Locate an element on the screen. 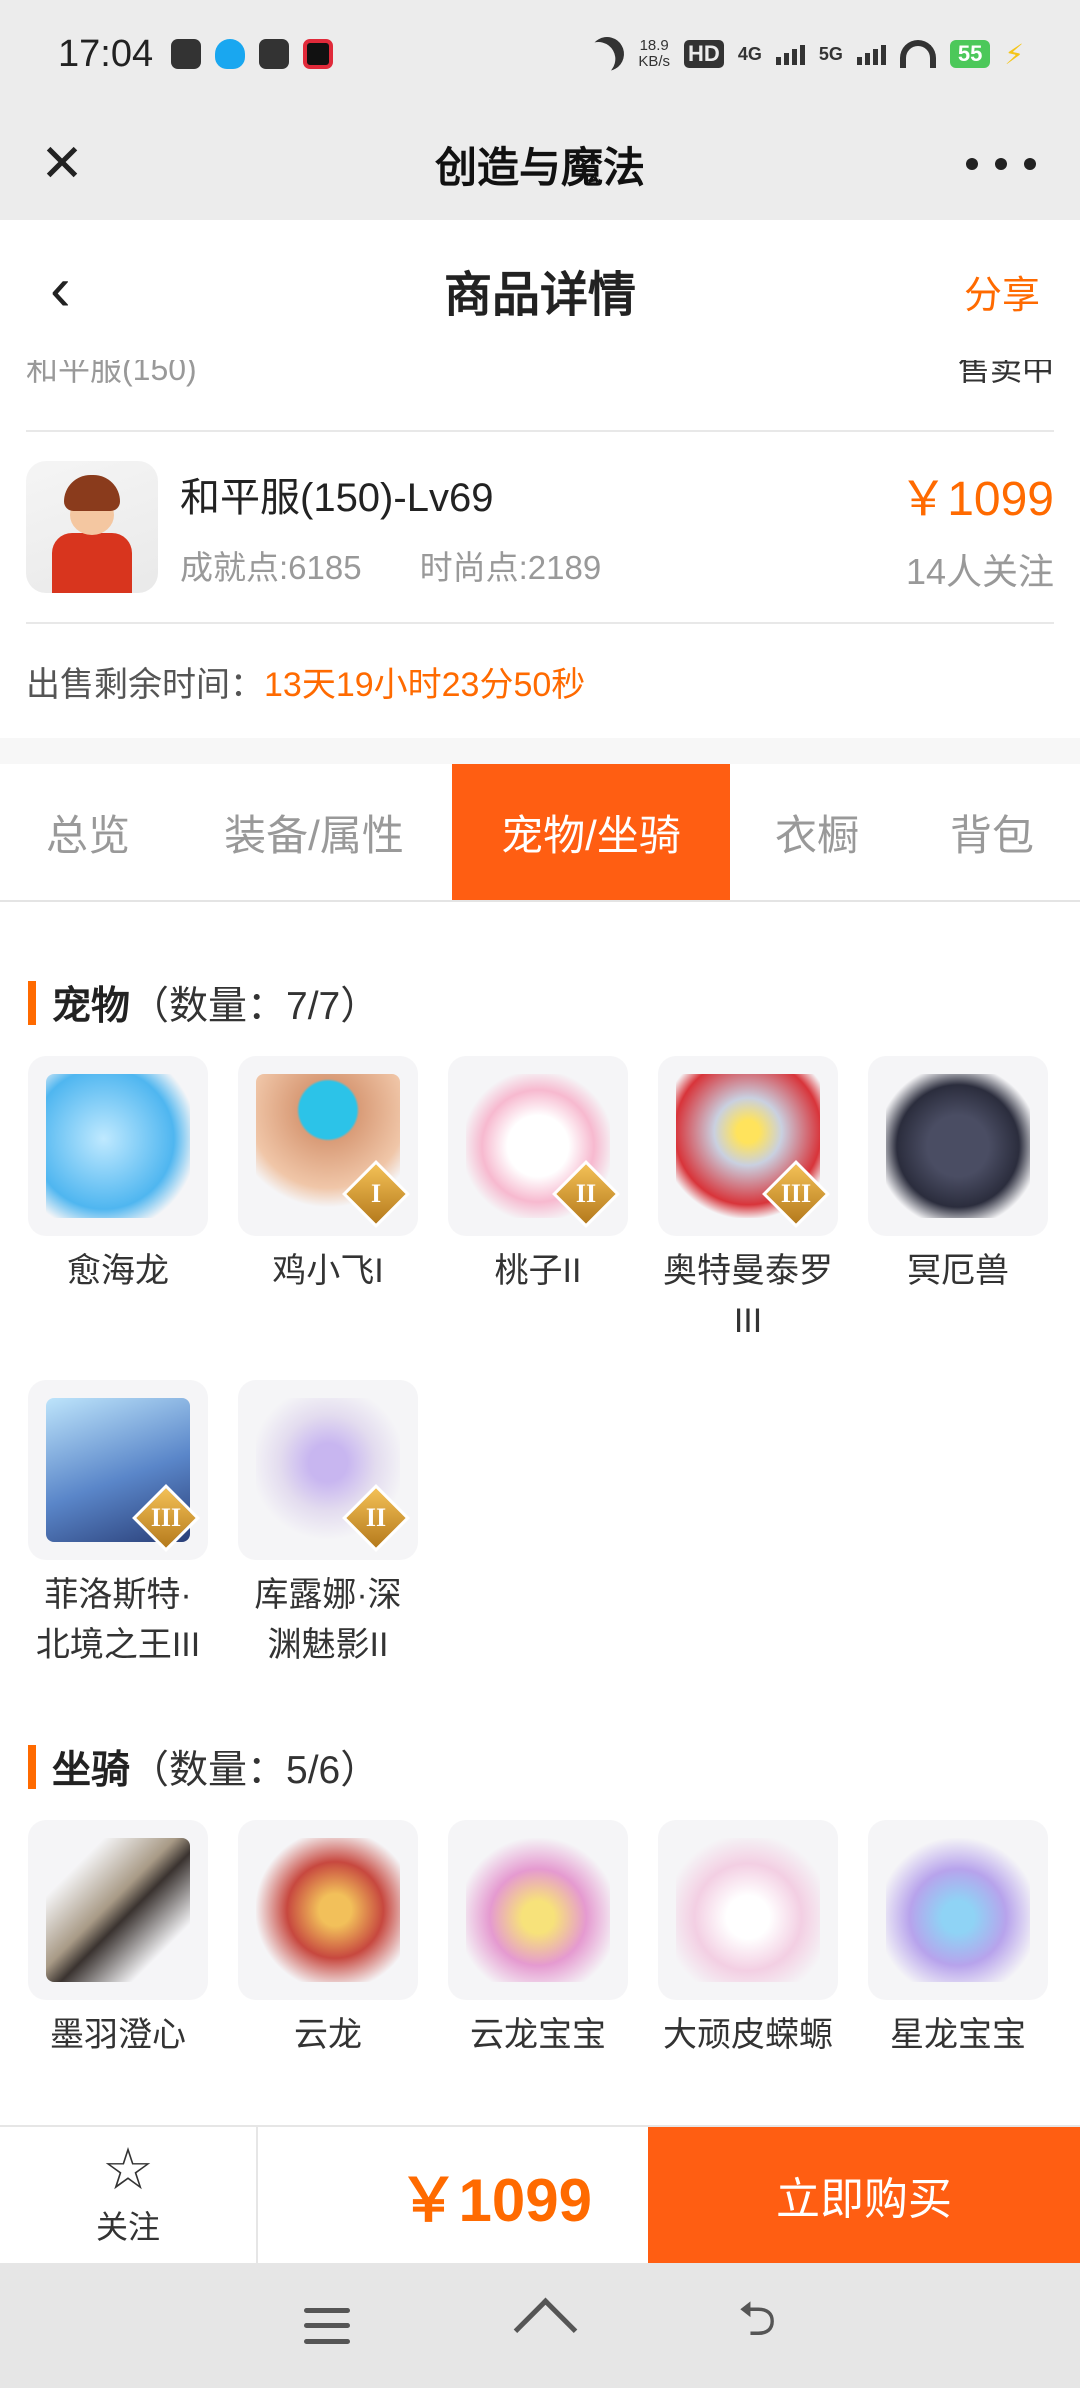 This screenshot has width=1080, height=2388. bottom-action-bar: ☆ 关注 ￥1099 立即购买 is located at coordinates (540, 2194).